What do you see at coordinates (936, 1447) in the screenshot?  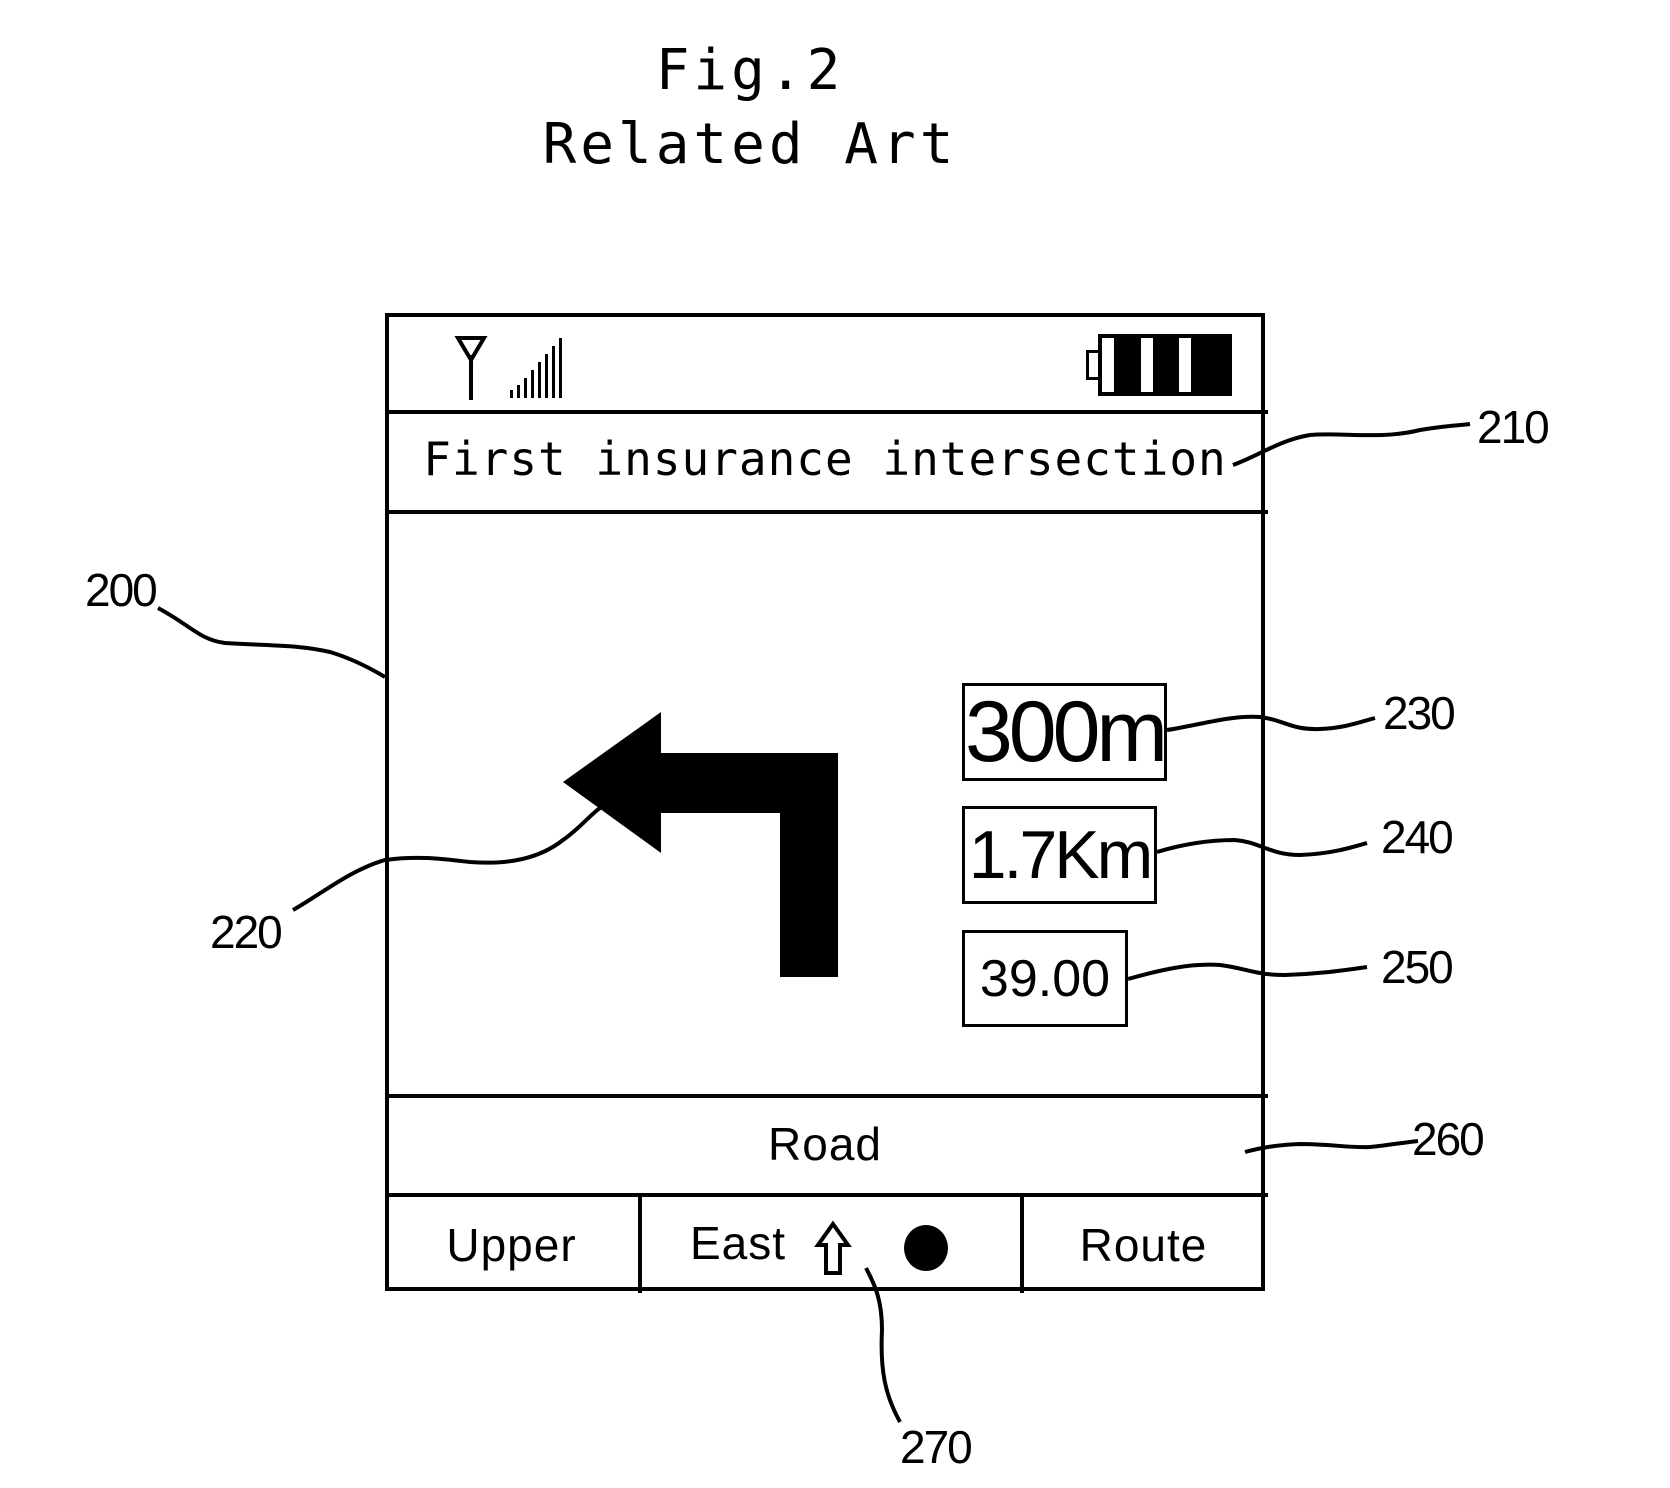 I see `ref-numeral-270: 270` at bounding box center [936, 1447].